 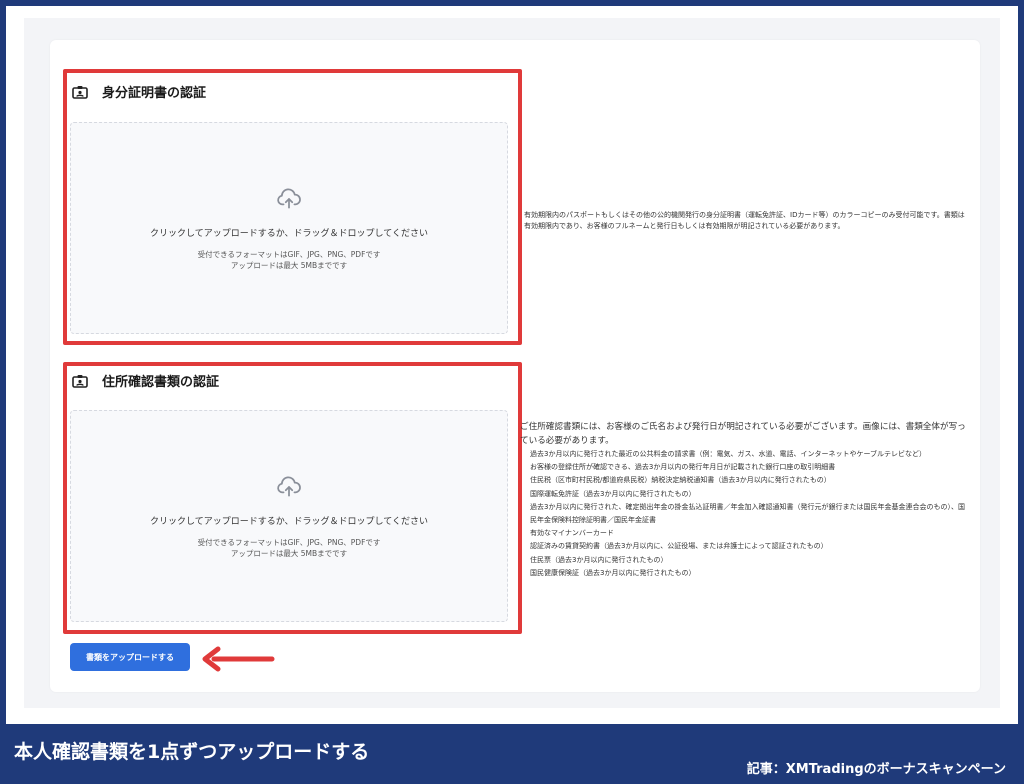 I want to click on list-item: 国際運転免許証（過去3か月以内に発行されたもの）, so click(x=613, y=493).